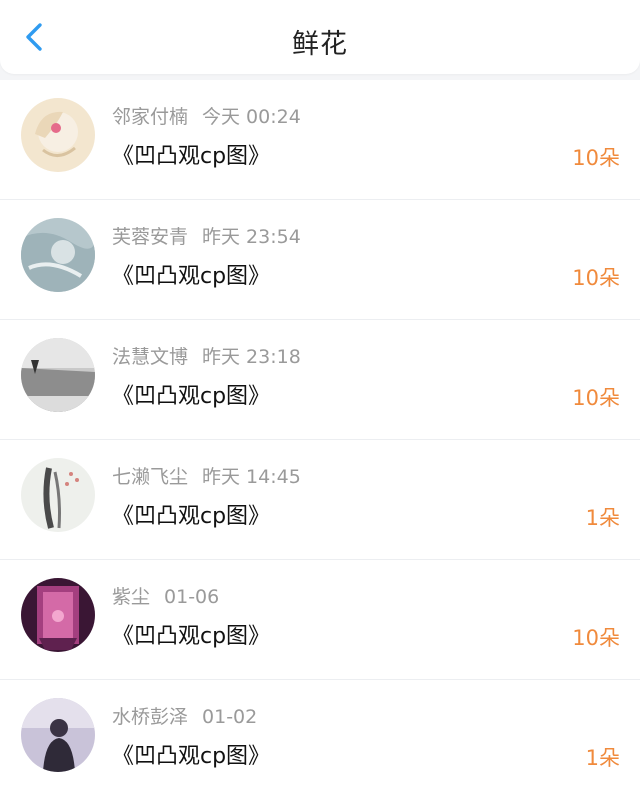 The width and height of the screenshot is (640, 799). What do you see at coordinates (150, 477) in the screenshot?
I see `sender-name: 七濑飞尘` at bounding box center [150, 477].